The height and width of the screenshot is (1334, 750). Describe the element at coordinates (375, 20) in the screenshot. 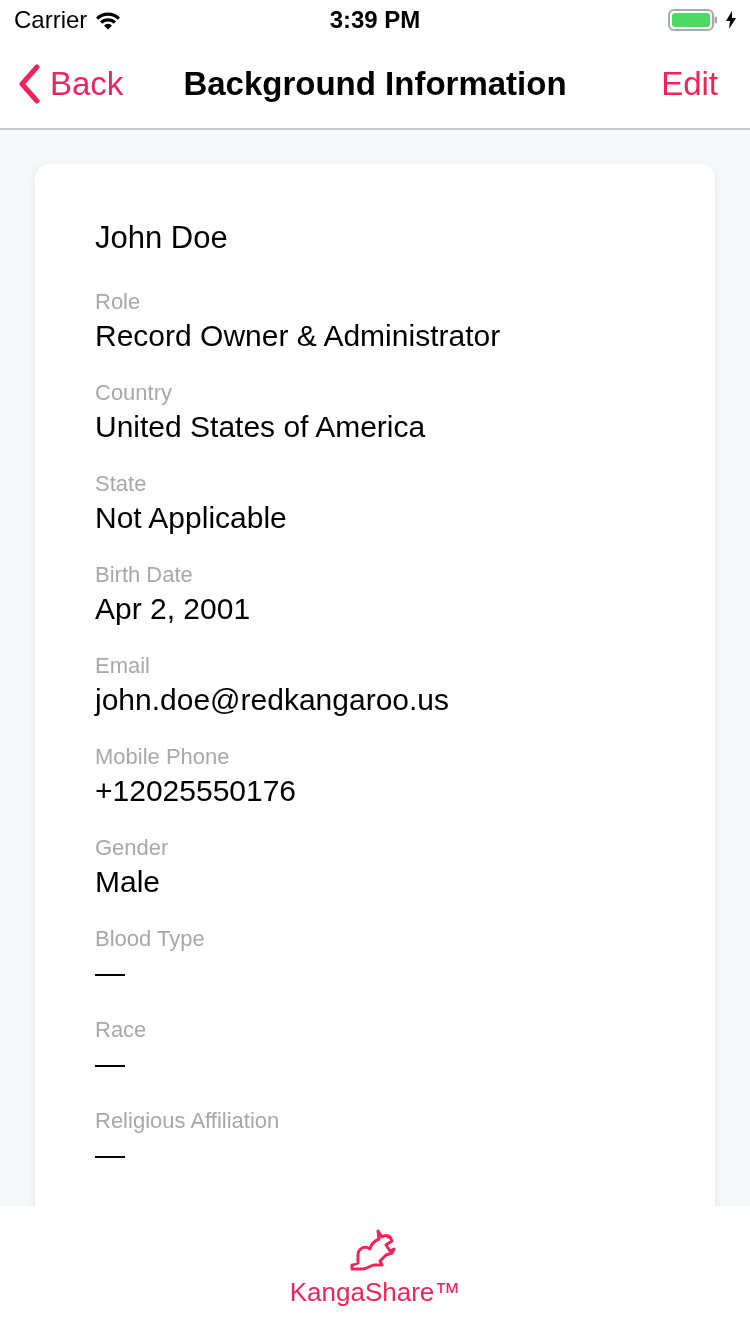

I see `status-time: 3:39 PM` at that location.